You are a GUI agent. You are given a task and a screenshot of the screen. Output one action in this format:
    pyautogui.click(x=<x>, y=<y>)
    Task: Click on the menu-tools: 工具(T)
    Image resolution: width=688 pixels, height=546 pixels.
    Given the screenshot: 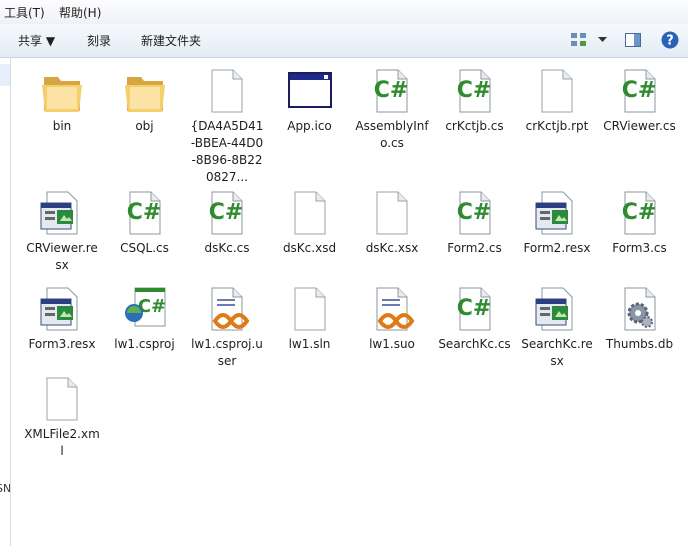 What is the action you would take?
    pyautogui.click(x=24, y=12)
    